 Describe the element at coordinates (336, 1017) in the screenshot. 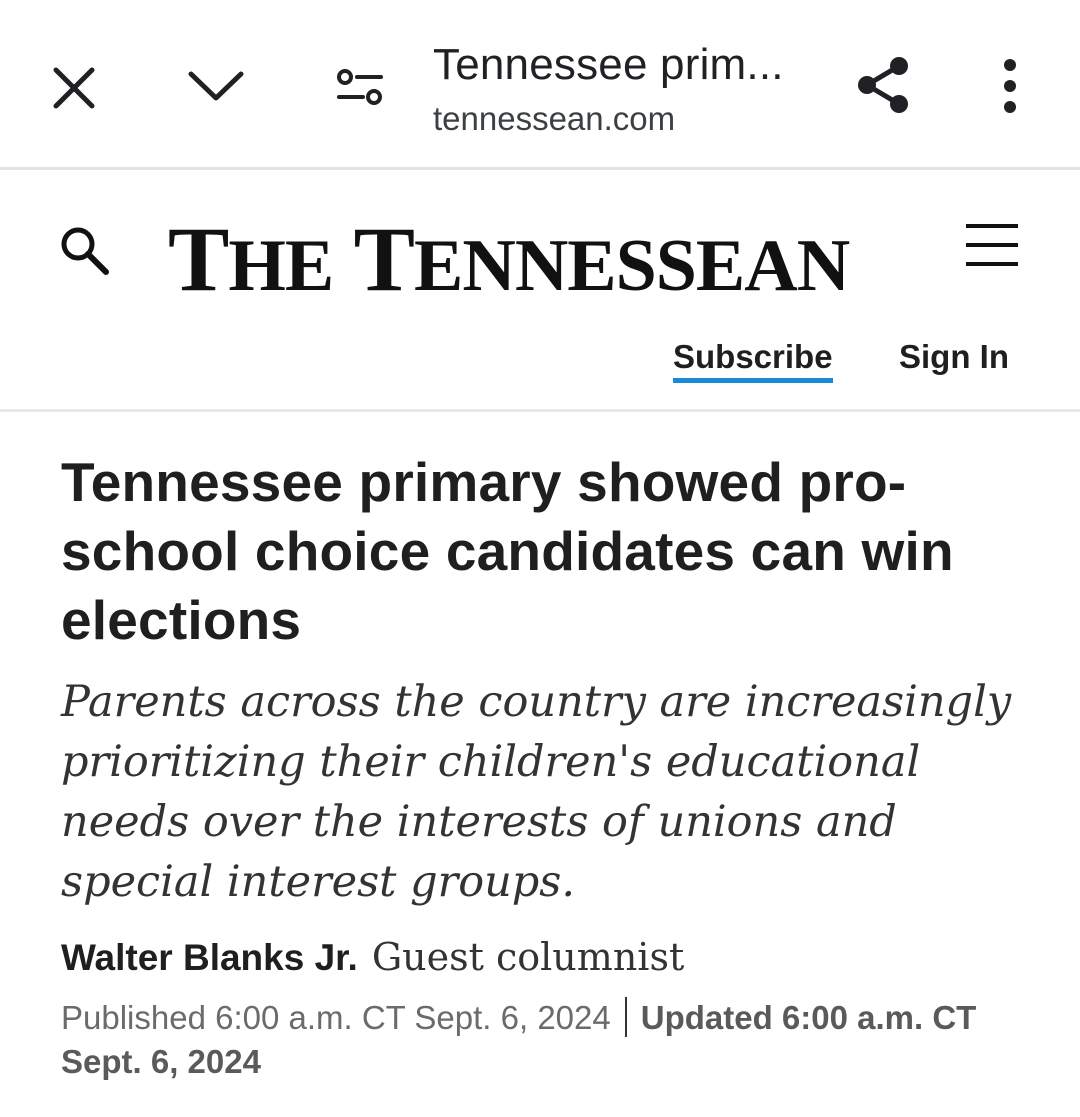

I see `published-date: Published 6:00 a.m. CT Sept. 6, 2024` at that location.